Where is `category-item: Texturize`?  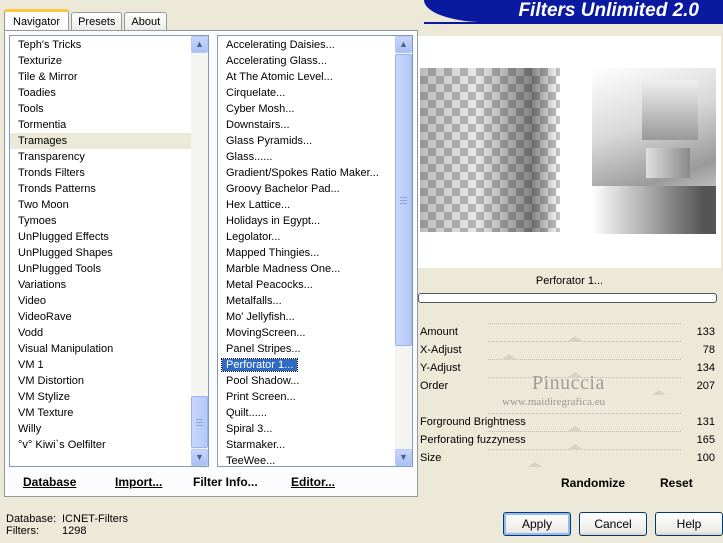
category-item: Texturize is located at coordinates (109, 61).